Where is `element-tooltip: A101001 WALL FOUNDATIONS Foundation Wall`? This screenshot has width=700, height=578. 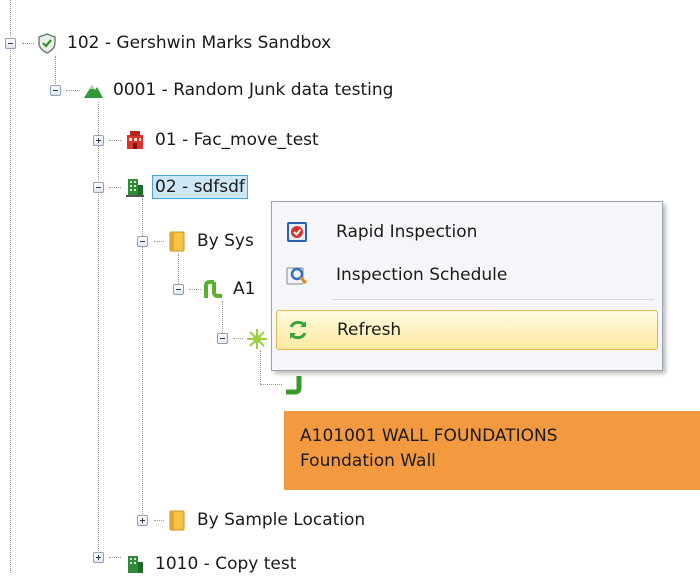 element-tooltip: A101001 WALL FOUNDATIONS Foundation Wall is located at coordinates (492, 450).